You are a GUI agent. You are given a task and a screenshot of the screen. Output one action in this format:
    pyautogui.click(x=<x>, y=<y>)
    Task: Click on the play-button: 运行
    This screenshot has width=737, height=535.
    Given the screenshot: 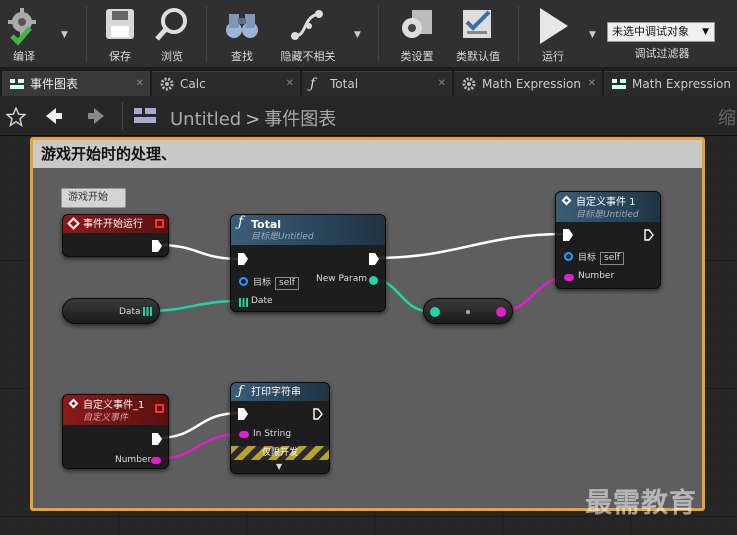 What is the action you would take?
    pyautogui.click(x=553, y=34)
    